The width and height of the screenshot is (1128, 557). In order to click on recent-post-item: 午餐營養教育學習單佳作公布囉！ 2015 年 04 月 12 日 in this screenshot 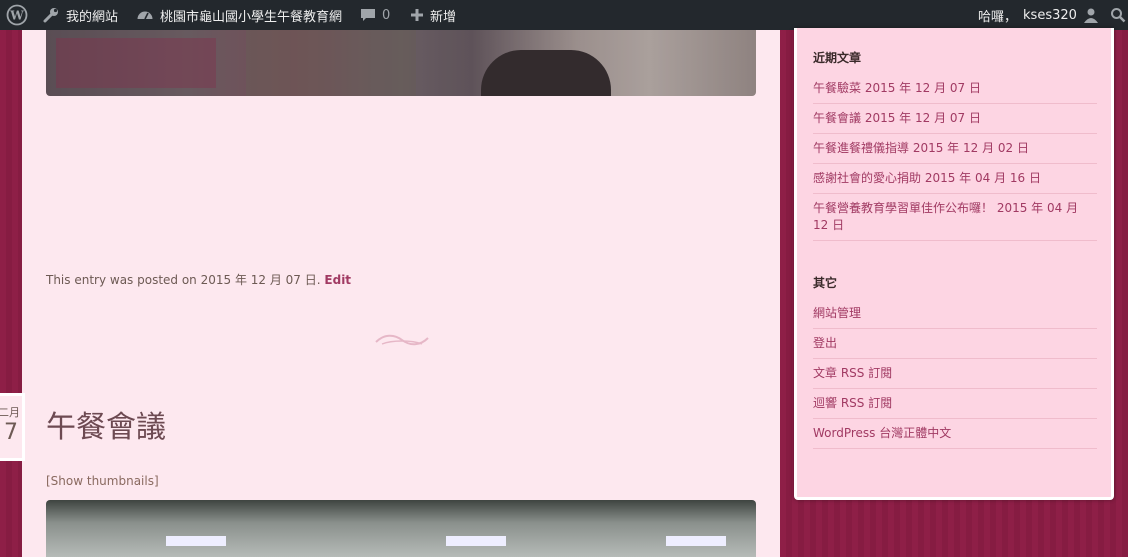, I will do `click(955, 217)`.